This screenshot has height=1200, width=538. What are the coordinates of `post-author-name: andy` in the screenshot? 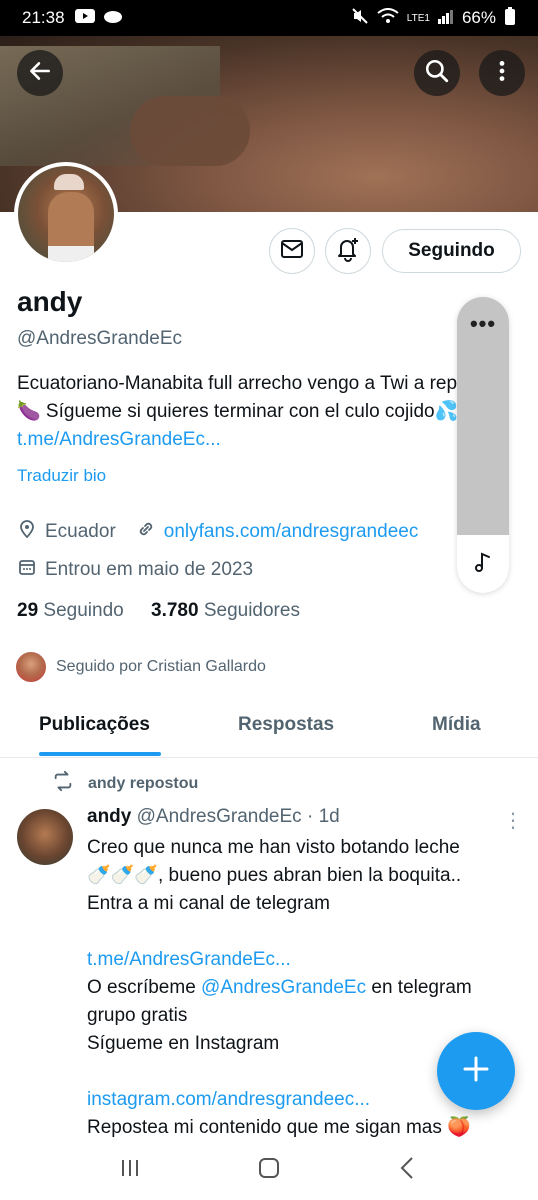 It's located at (109, 816).